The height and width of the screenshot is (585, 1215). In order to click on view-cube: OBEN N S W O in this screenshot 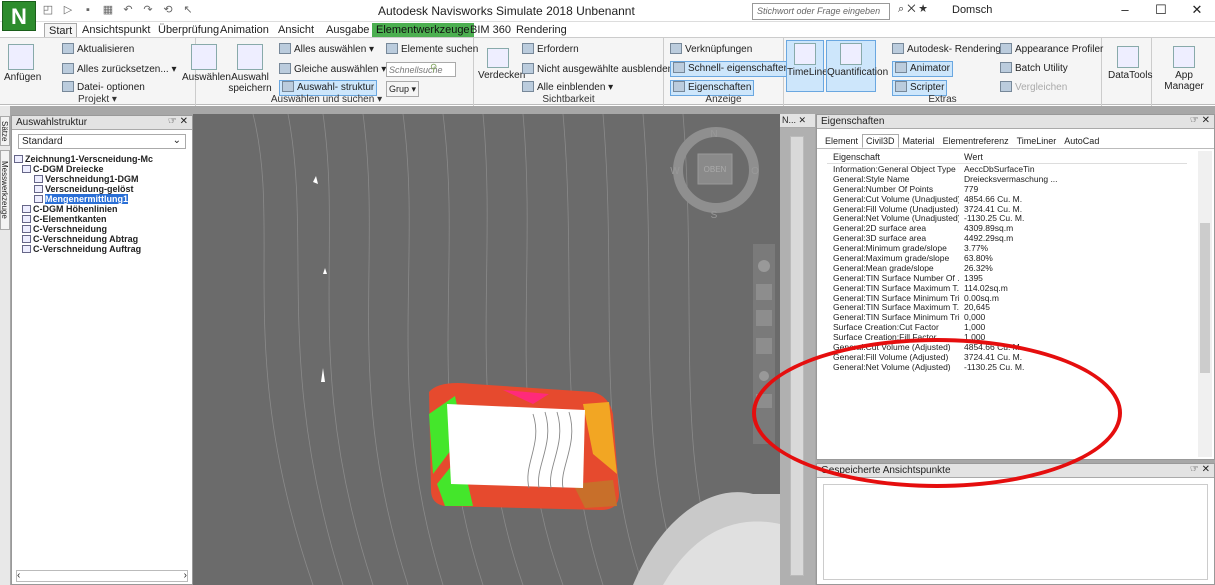, I will do `click(714, 174)`.